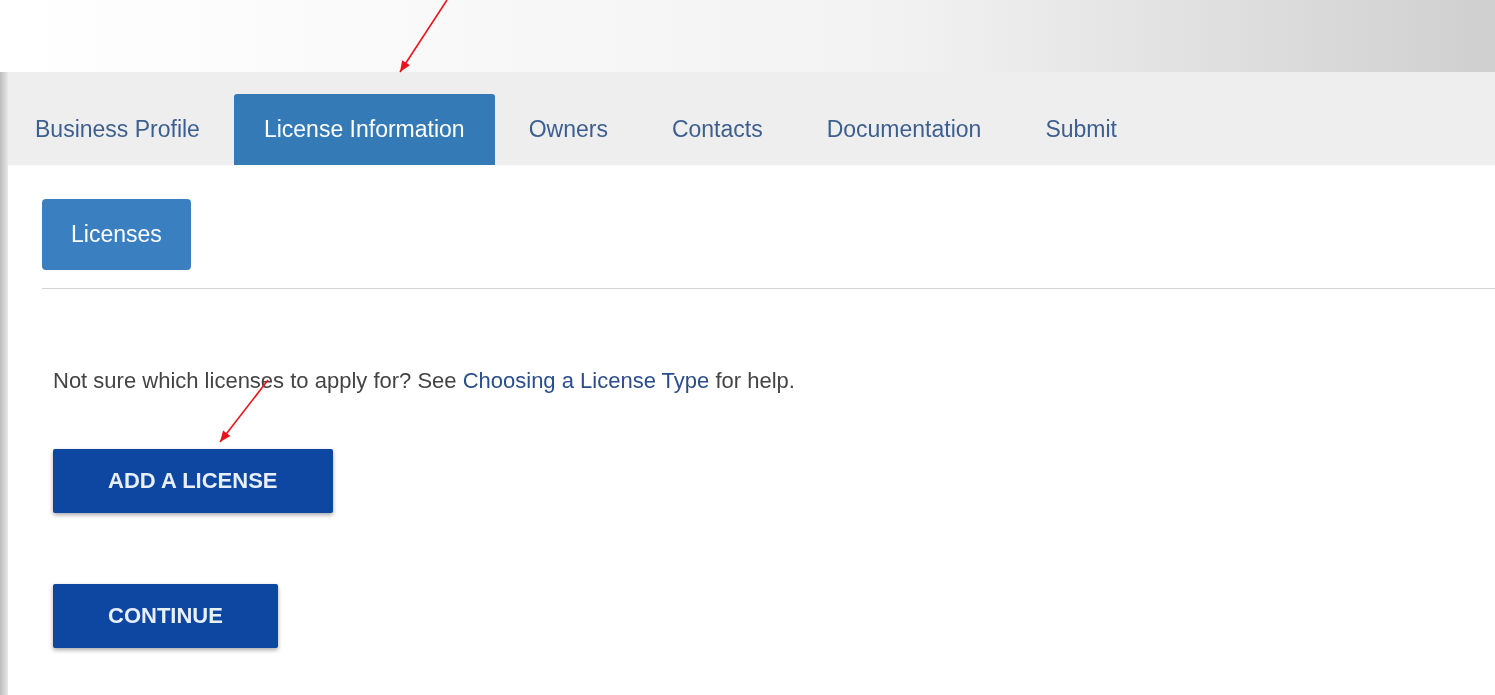 This screenshot has width=1495, height=695. Describe the element at coordinates (116, 234) in the screenshot. I see `subtab: Licenses` at that location.